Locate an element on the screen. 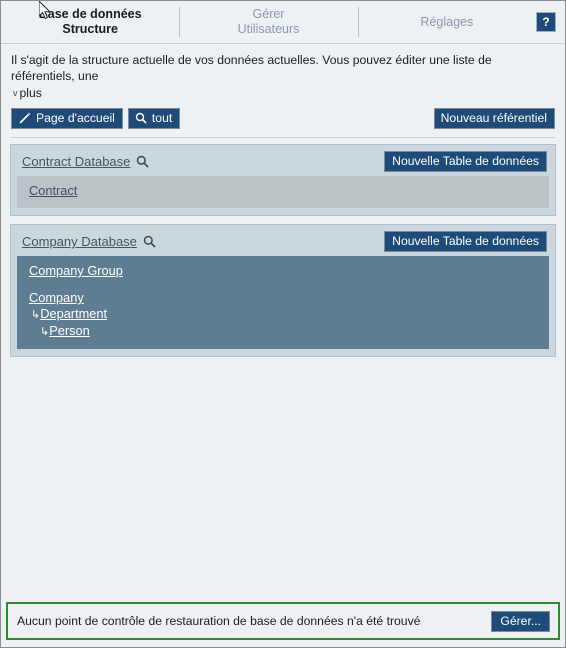 This screenshot has height=648, width=566. tab-manage-users-line1: Gérer is located at coordinates (268, 14).